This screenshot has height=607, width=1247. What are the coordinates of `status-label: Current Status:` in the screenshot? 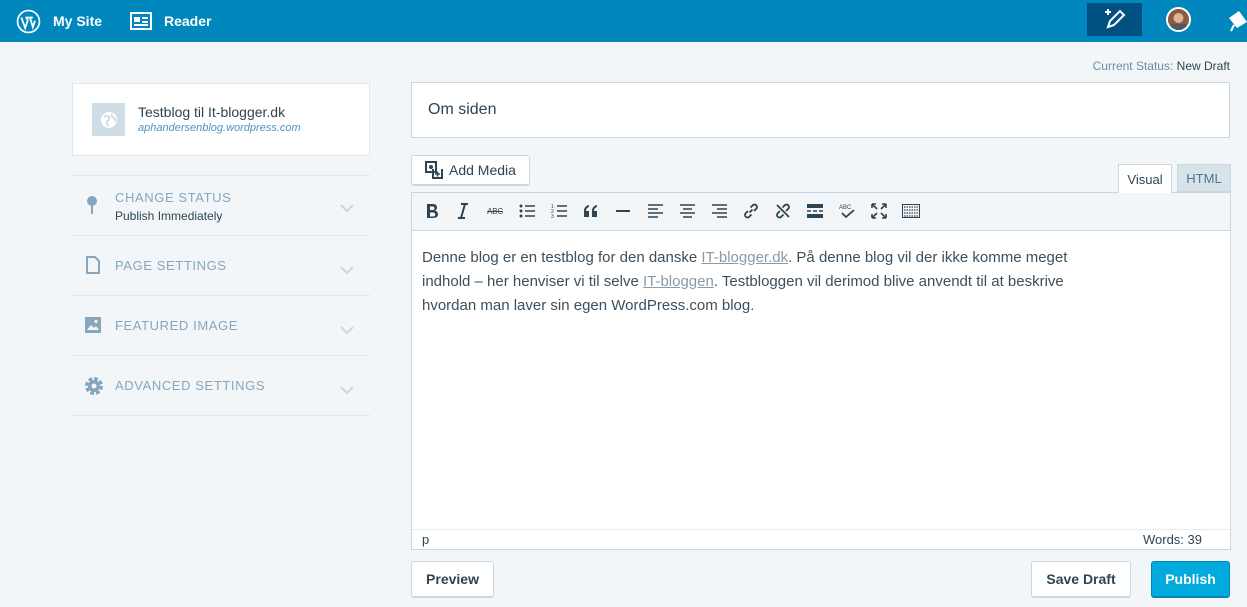 It's located at (1133, 66).